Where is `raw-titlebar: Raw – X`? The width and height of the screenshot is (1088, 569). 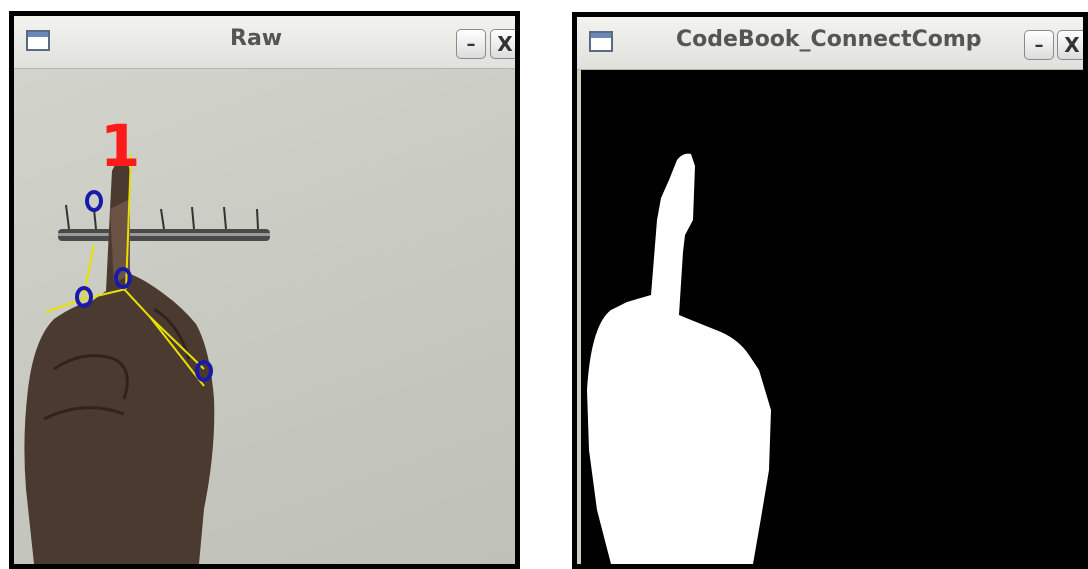 raw-titlebar: Raw – X is located at coordinates (264, 42).